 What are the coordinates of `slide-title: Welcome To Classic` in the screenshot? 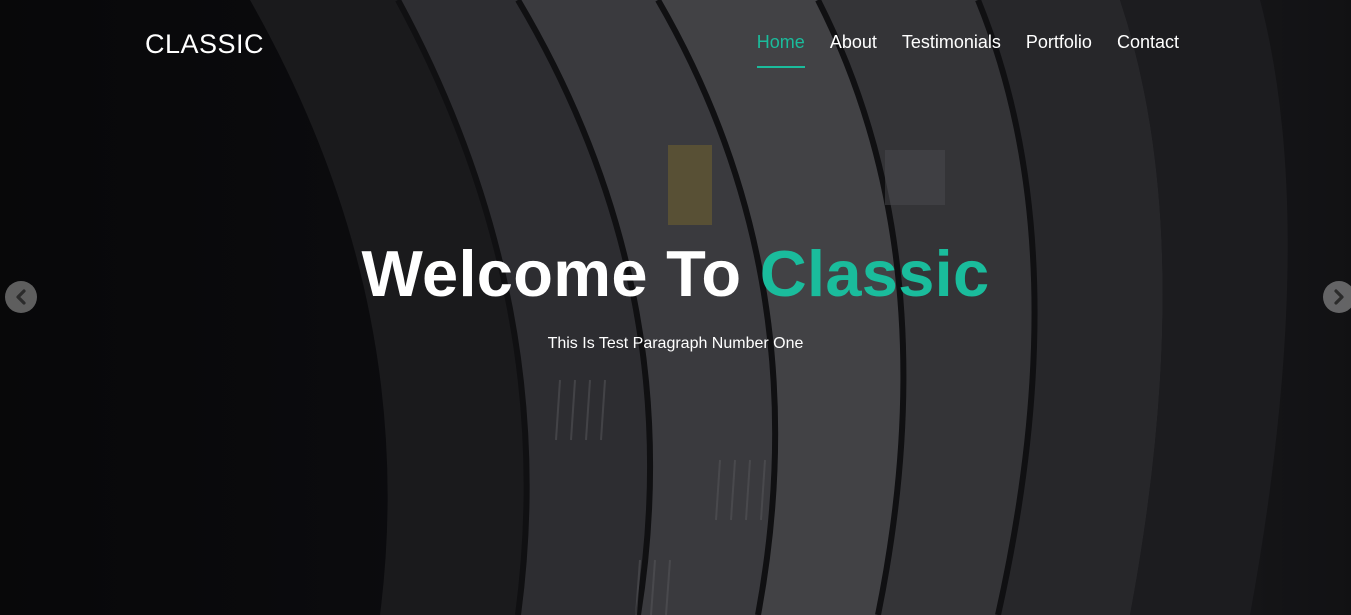 It's located at (675, 274).